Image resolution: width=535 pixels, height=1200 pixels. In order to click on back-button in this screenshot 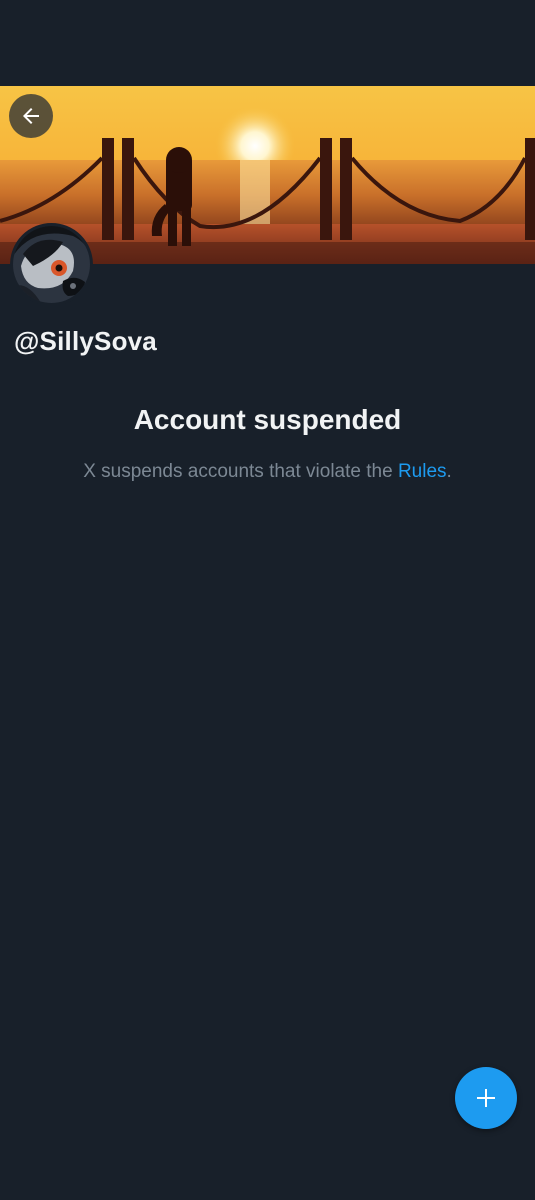, I will do `click(31, 116)`.